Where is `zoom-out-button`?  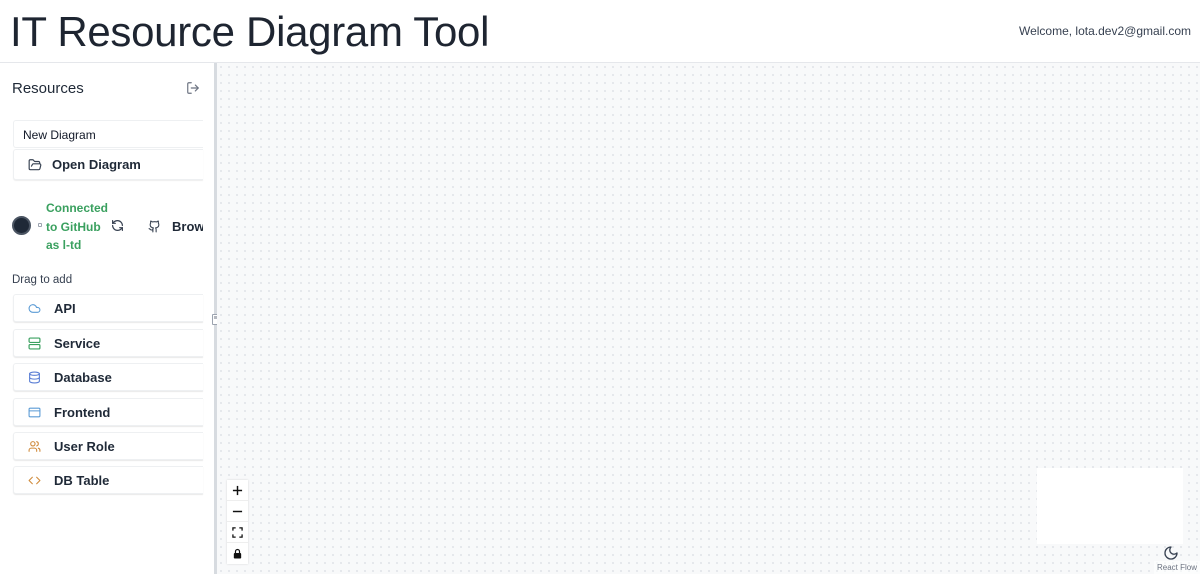 zoom-out-button is located at coordinates (237, 511).